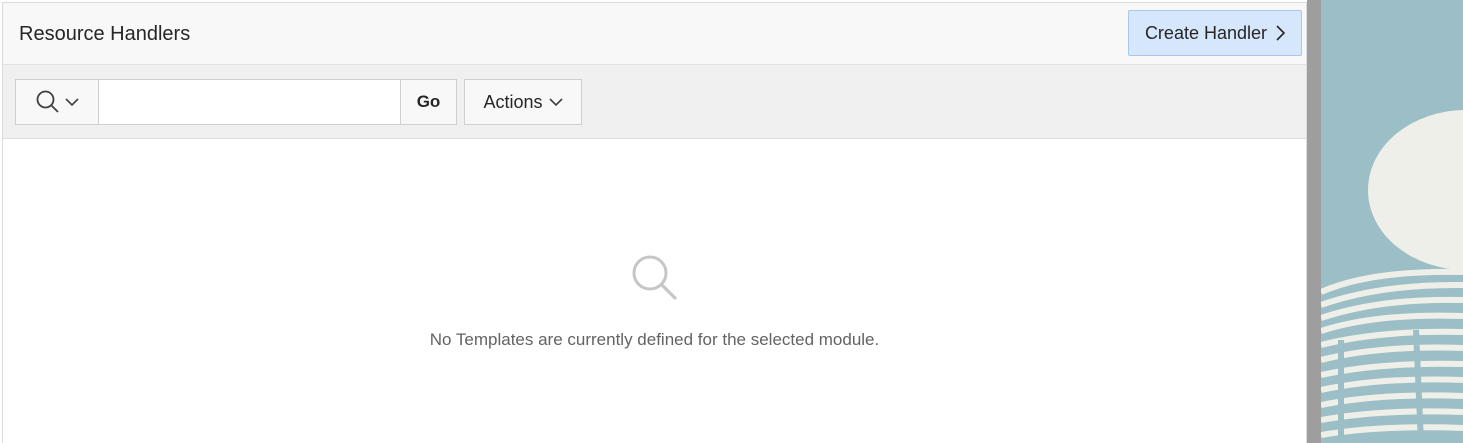  What do you see at coordinates (654, 34) in the screenshot?
I see `region-header: Resource Handlers Create Handler` at bounding box center [654, 34].